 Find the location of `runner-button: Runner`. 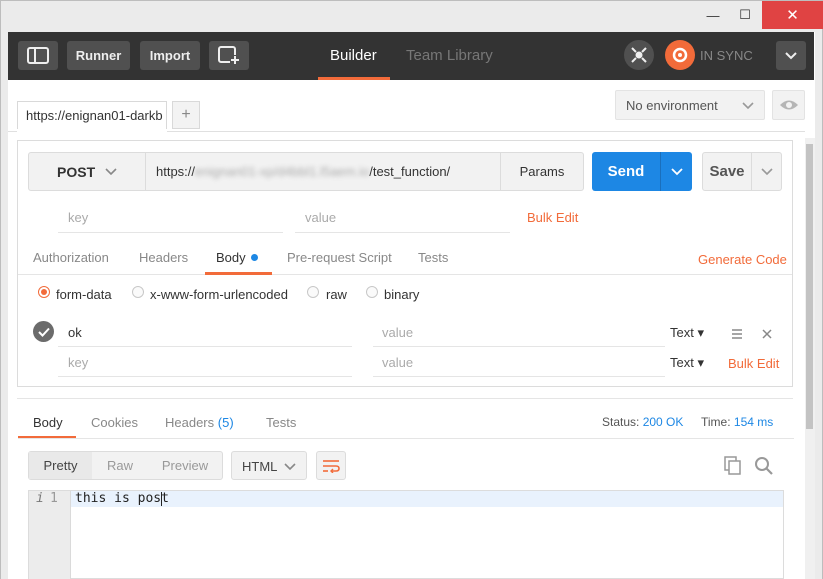

runner-button: Runner is located at coordinates (98, 55).